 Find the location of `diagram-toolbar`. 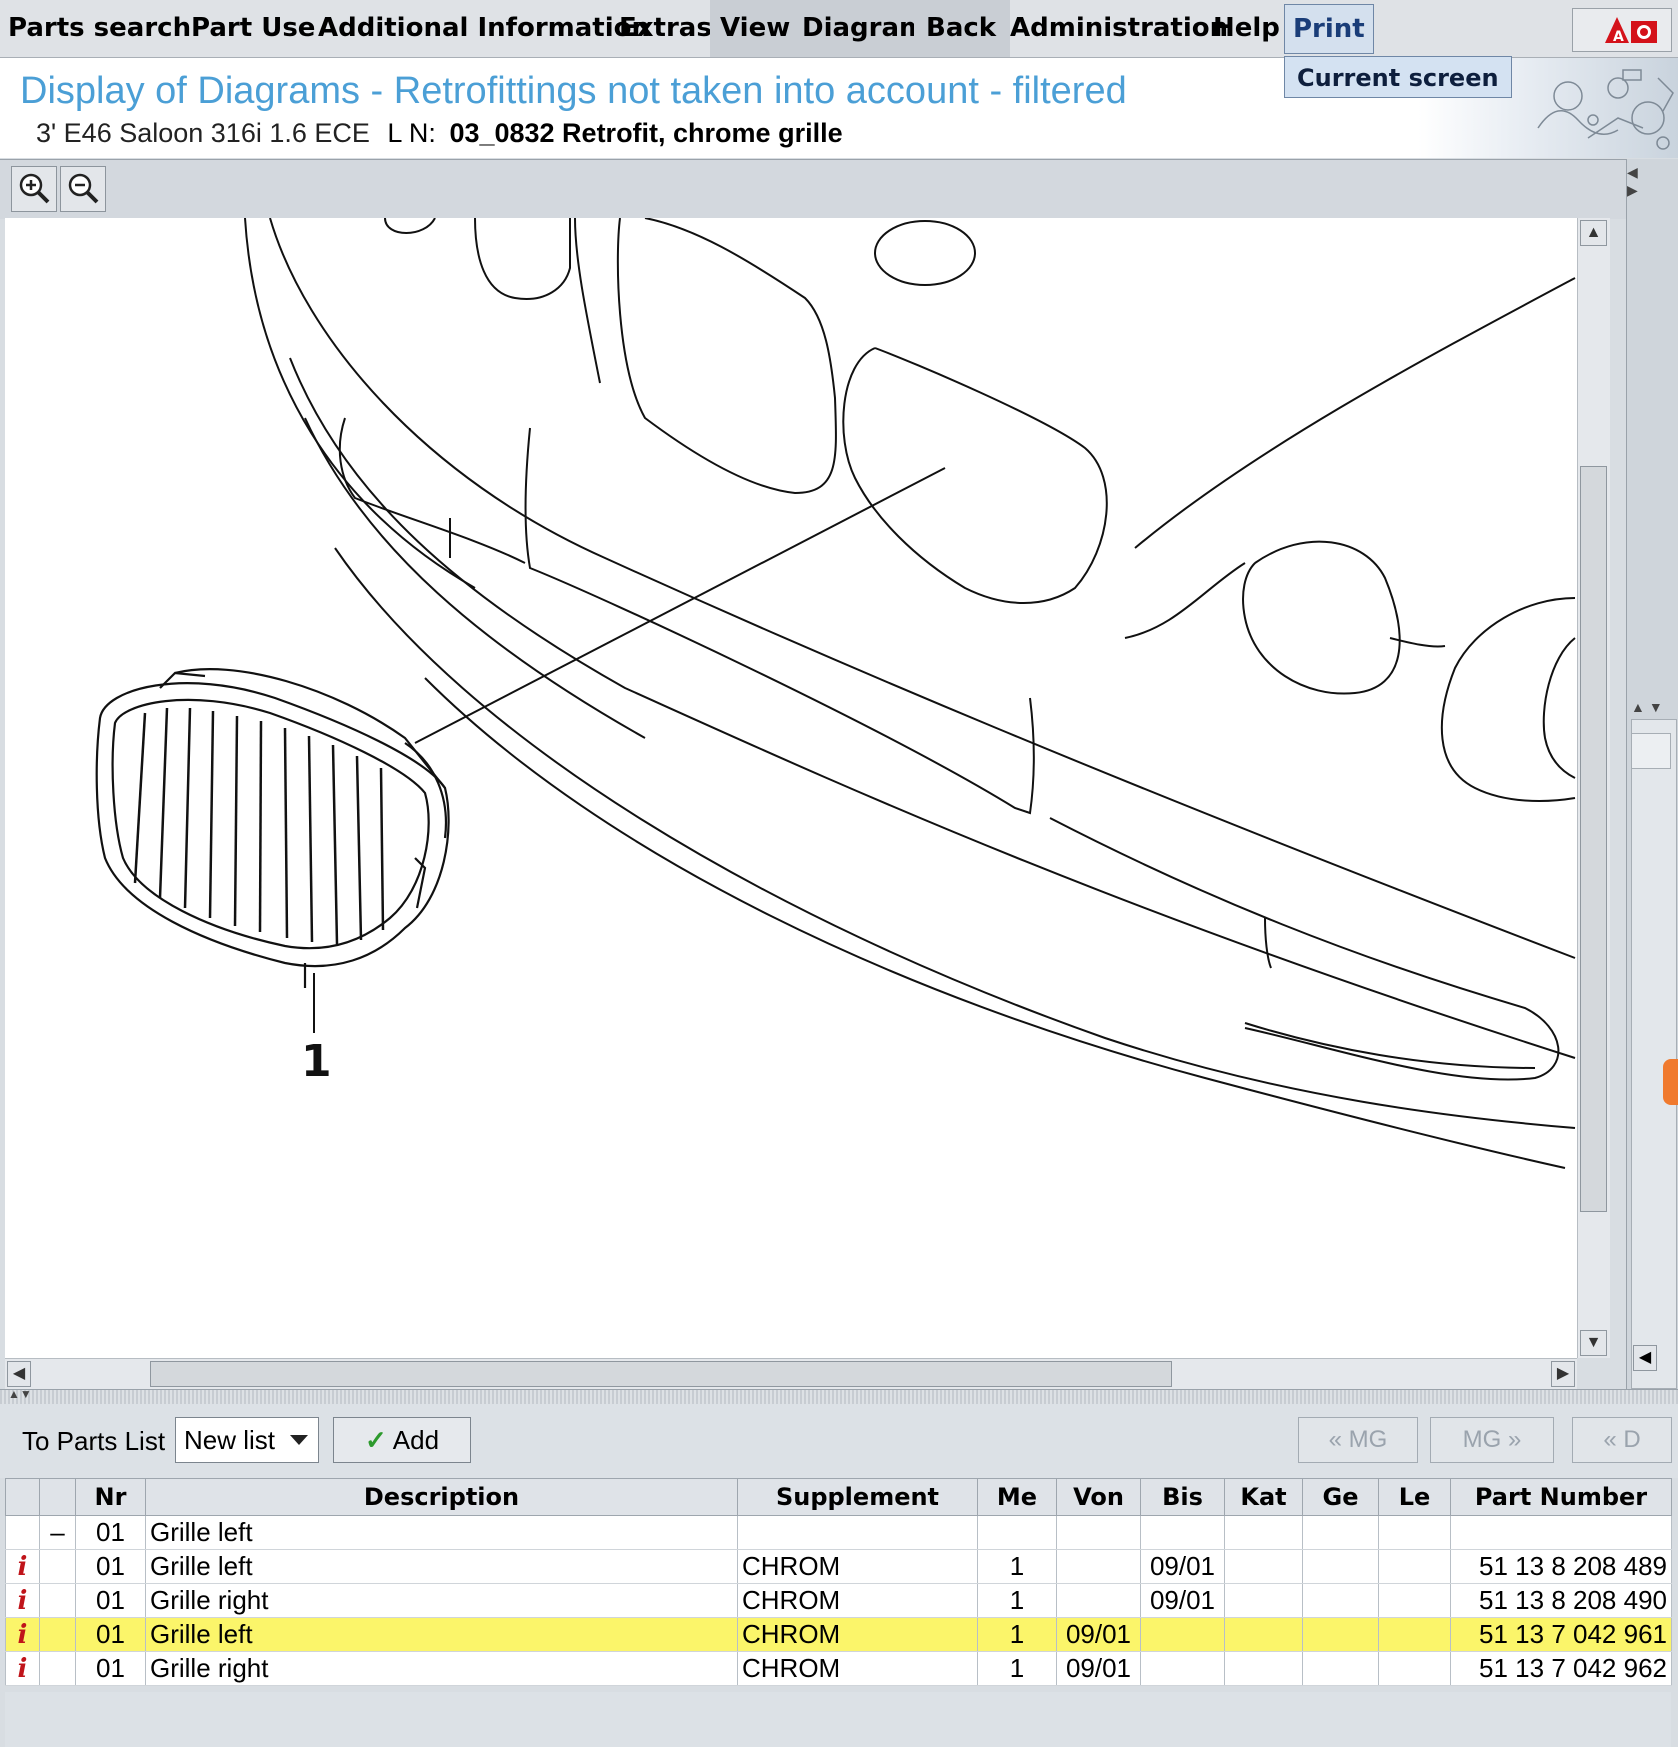

diagram-toolbar is located at coordinates (813, 189).